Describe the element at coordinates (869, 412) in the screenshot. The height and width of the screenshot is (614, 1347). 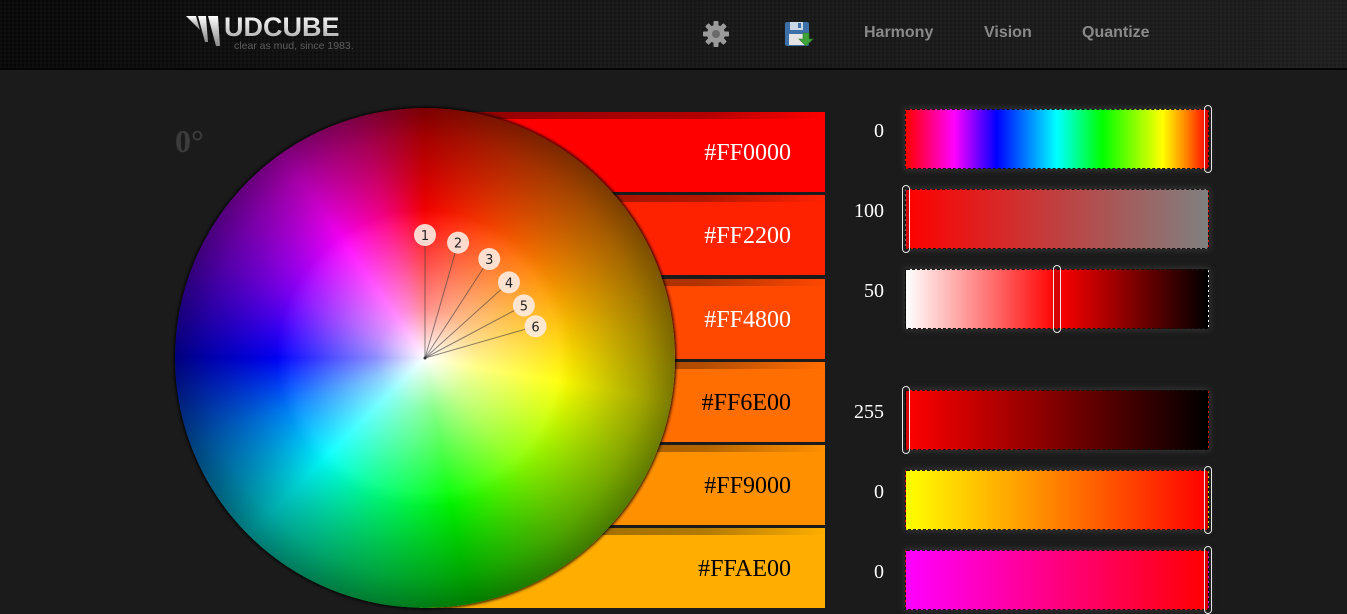
I see `slider-red-value: 255` at that location.